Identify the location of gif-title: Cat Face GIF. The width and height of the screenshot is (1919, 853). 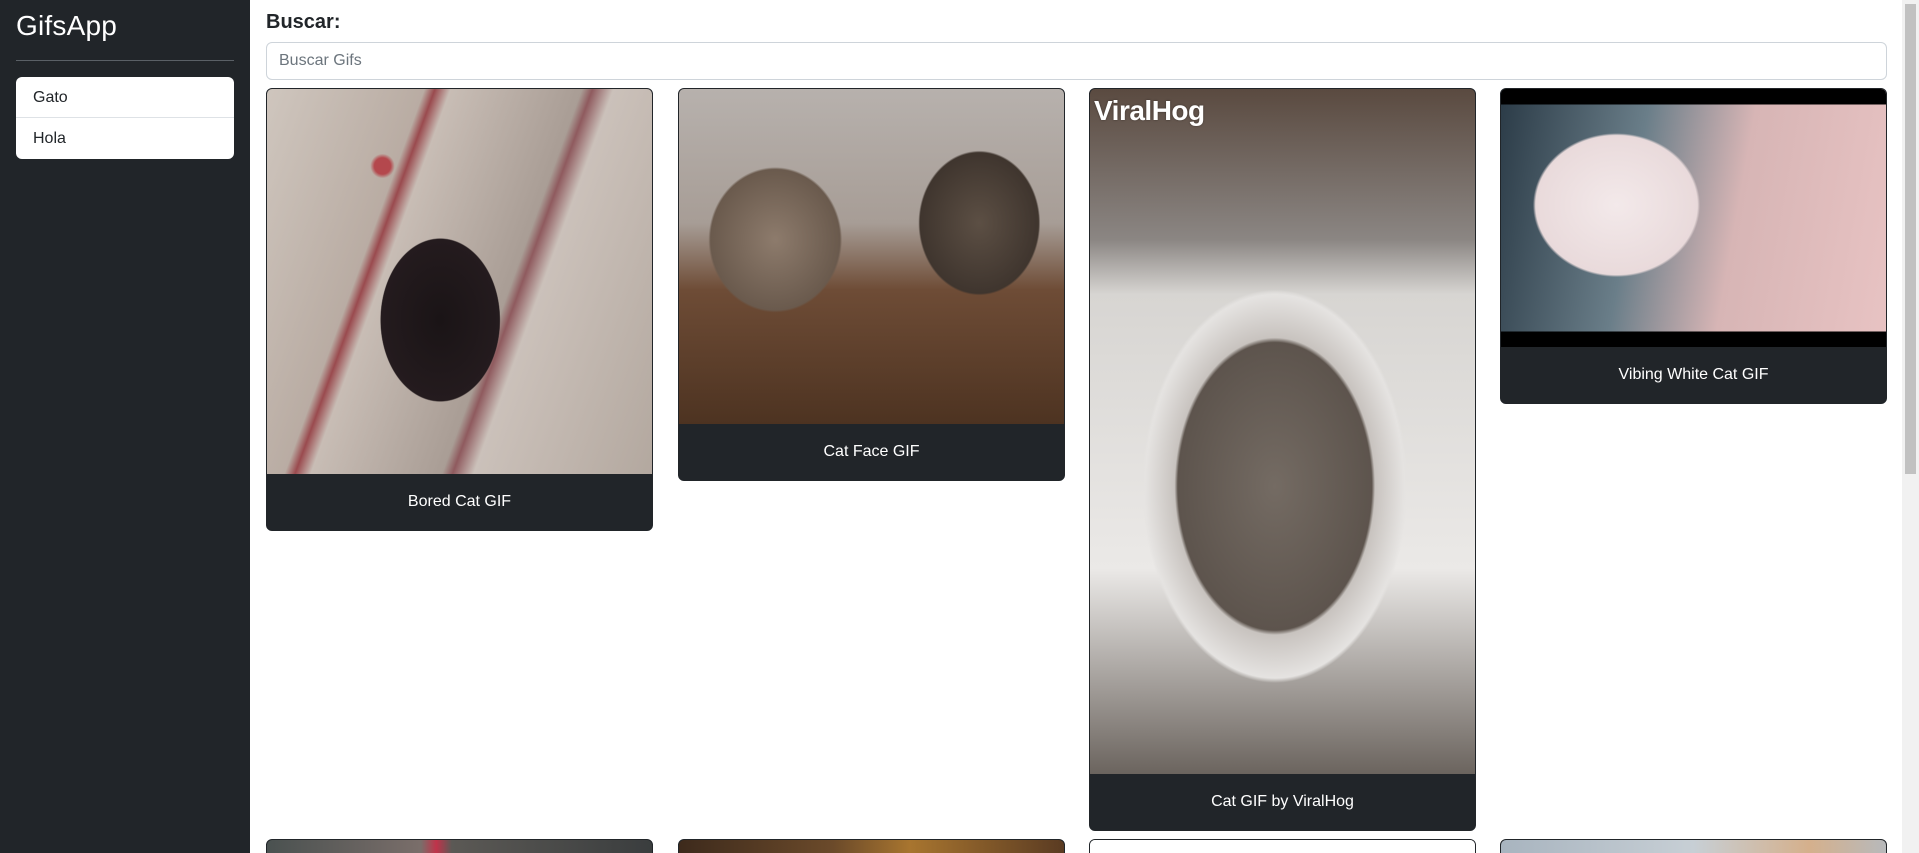
(871, 452).